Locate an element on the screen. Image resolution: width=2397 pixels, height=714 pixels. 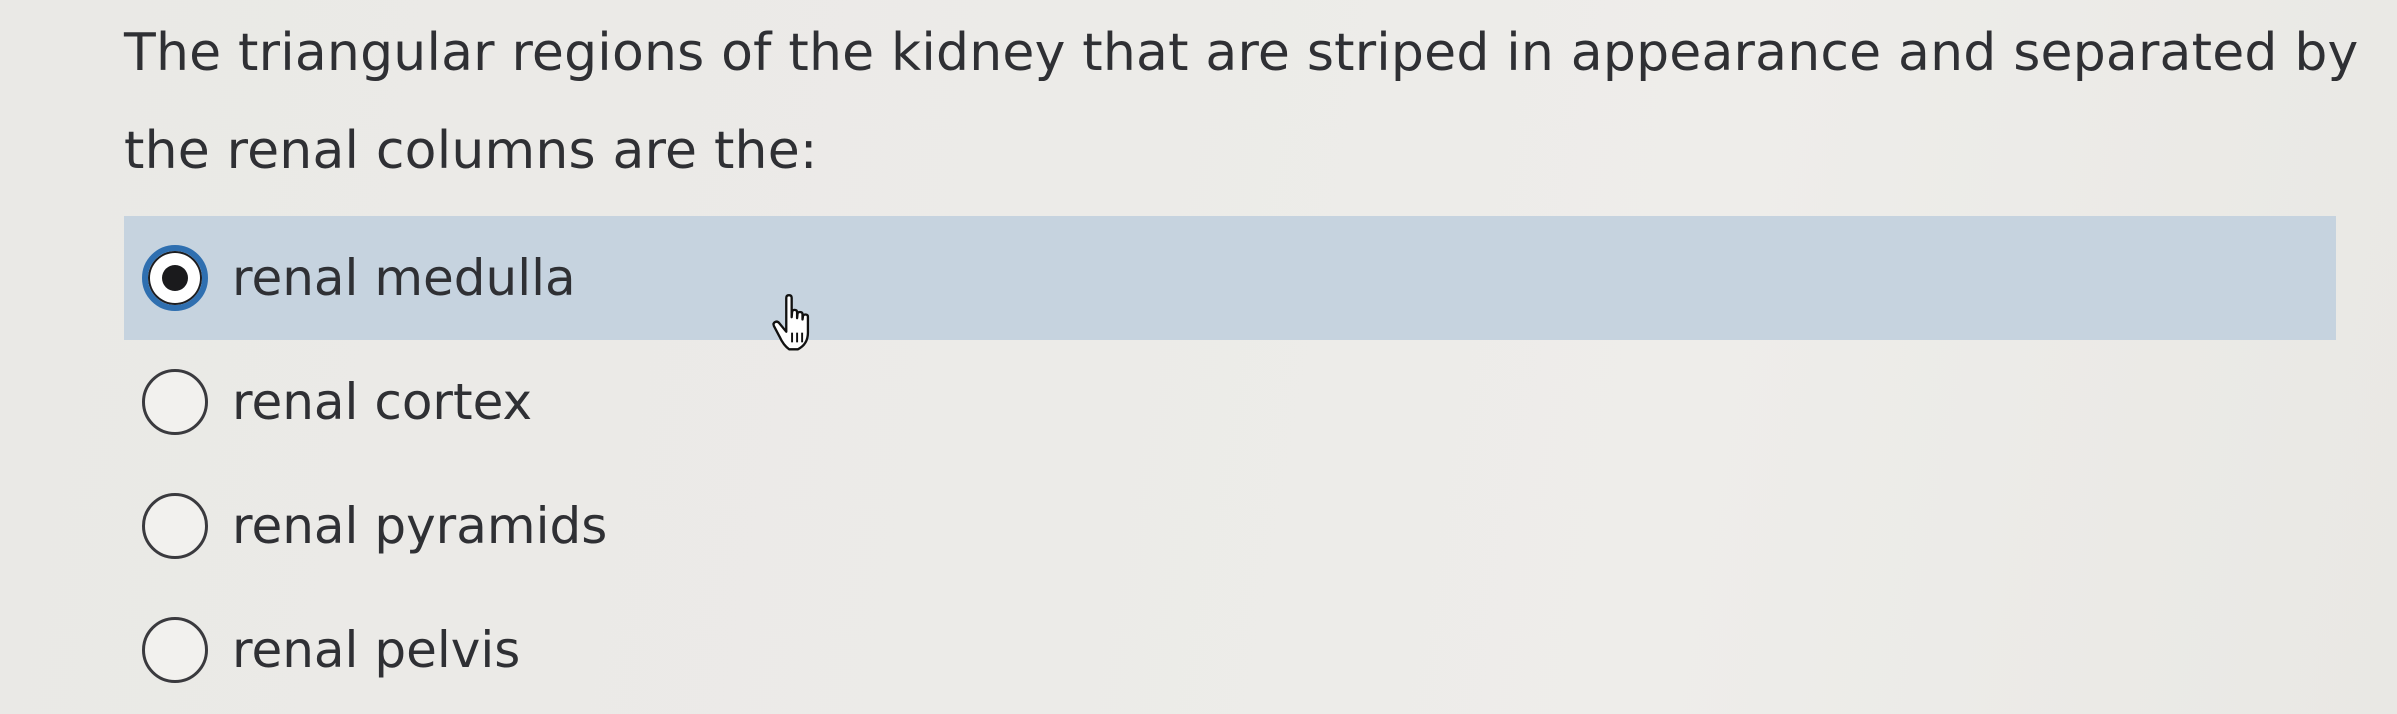
option-label: renal pelvis is located at coordinates (376, 650).